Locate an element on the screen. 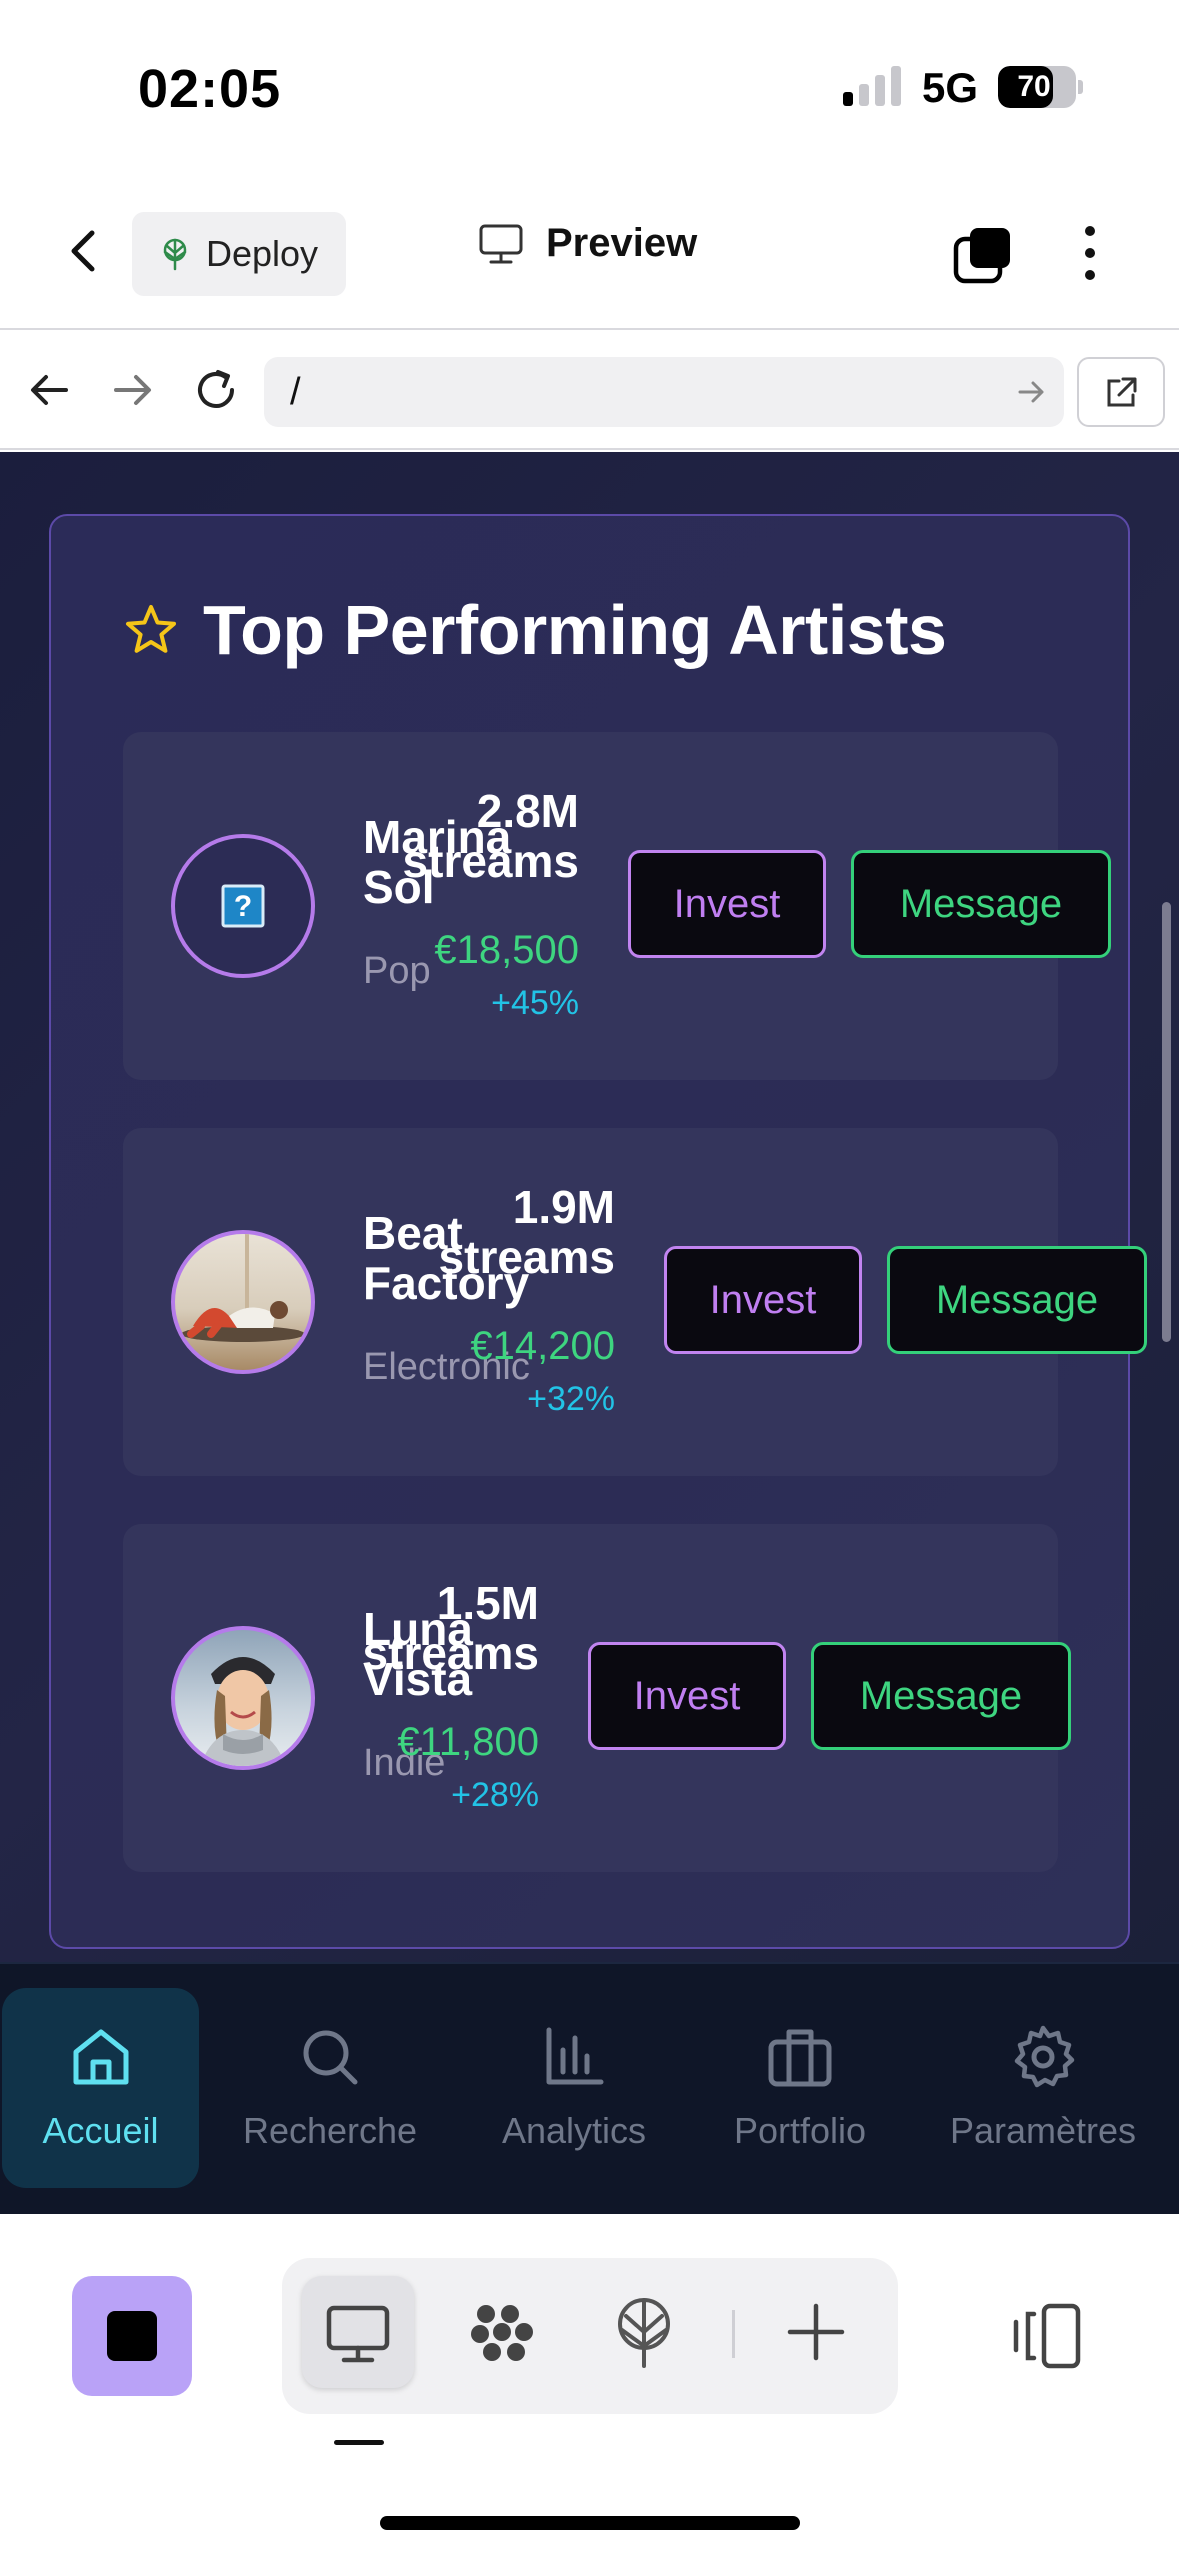 This screenshot has height=2556, width=1179. nav-item-analytics: Analytics is located at coordinates (574, 2088).